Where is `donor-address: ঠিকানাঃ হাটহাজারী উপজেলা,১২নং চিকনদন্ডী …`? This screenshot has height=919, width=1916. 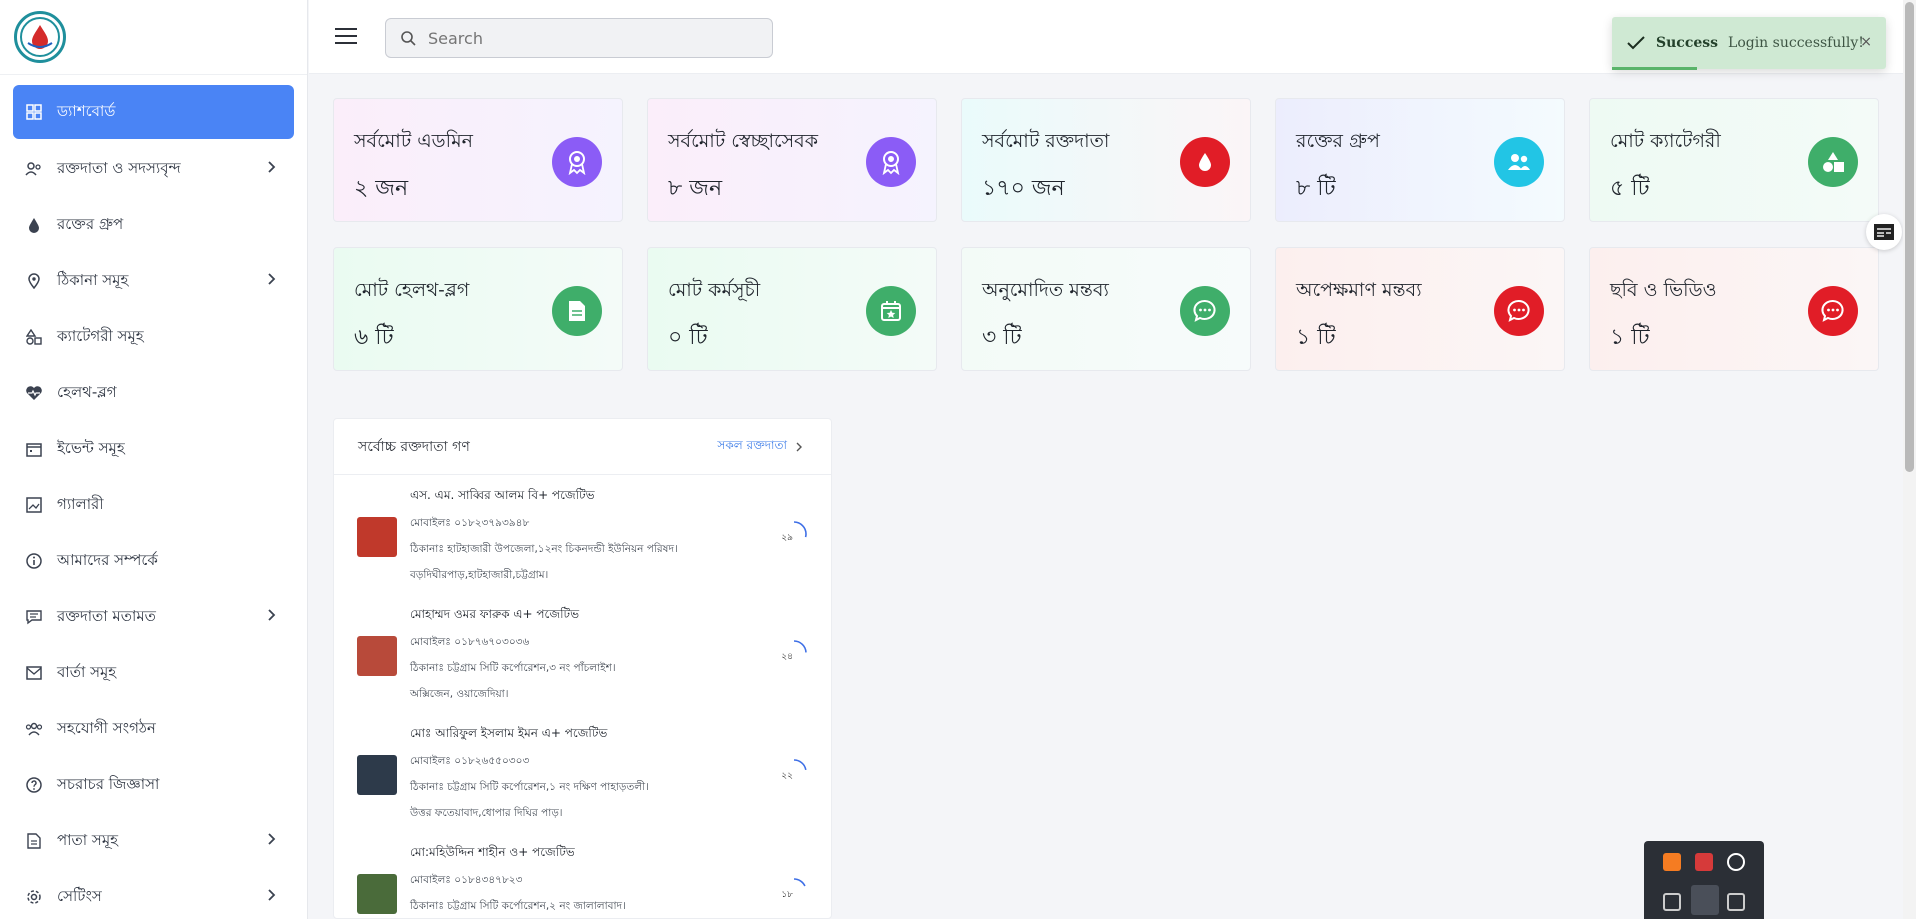
donor-address: ঠিকানাঃ হাটহাজারী উপজেলা,১২নং চিকনদন্ডী … is located at coordinates (544, 549).